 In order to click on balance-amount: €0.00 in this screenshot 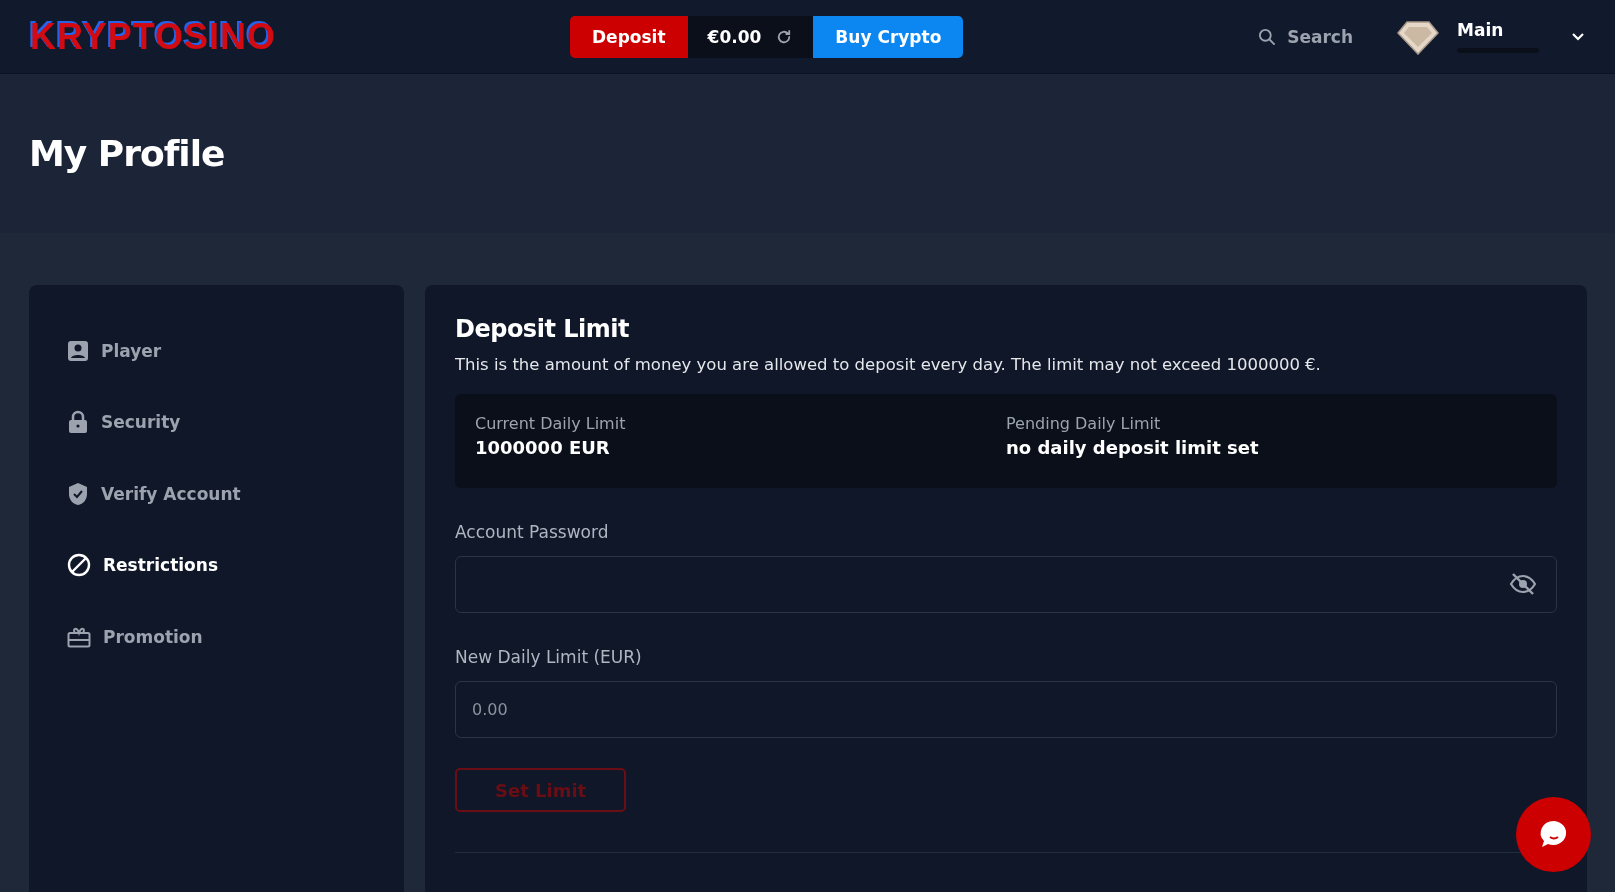, I will do `click(734, 36)`.